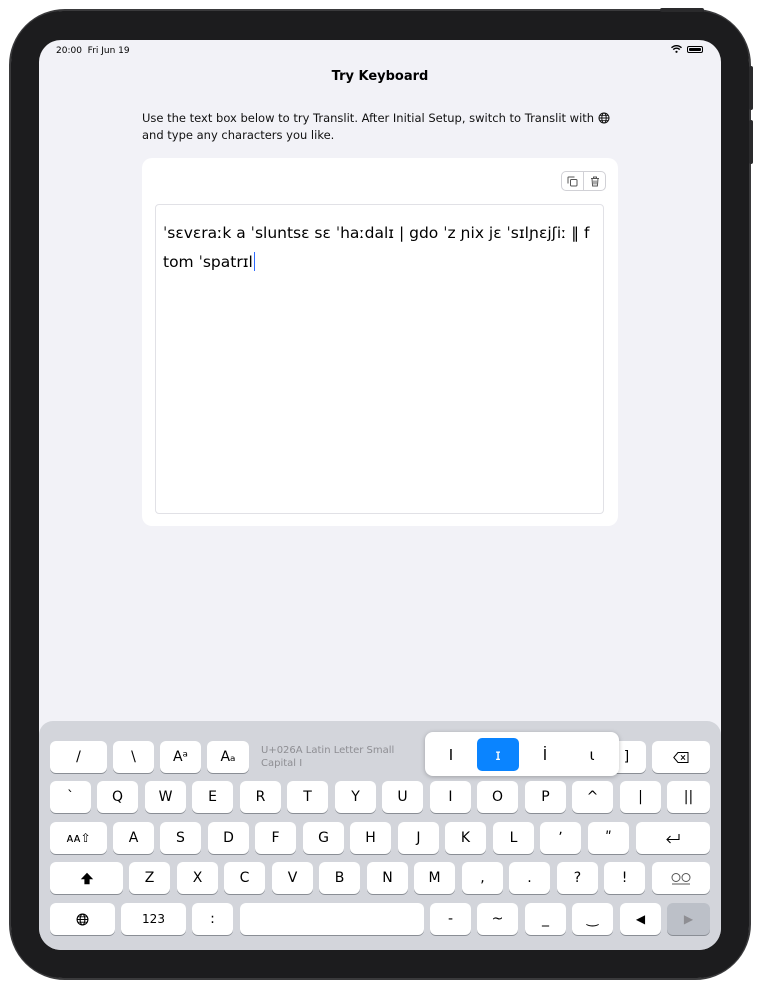  I want to click on backspace-key, so click(681, 757).